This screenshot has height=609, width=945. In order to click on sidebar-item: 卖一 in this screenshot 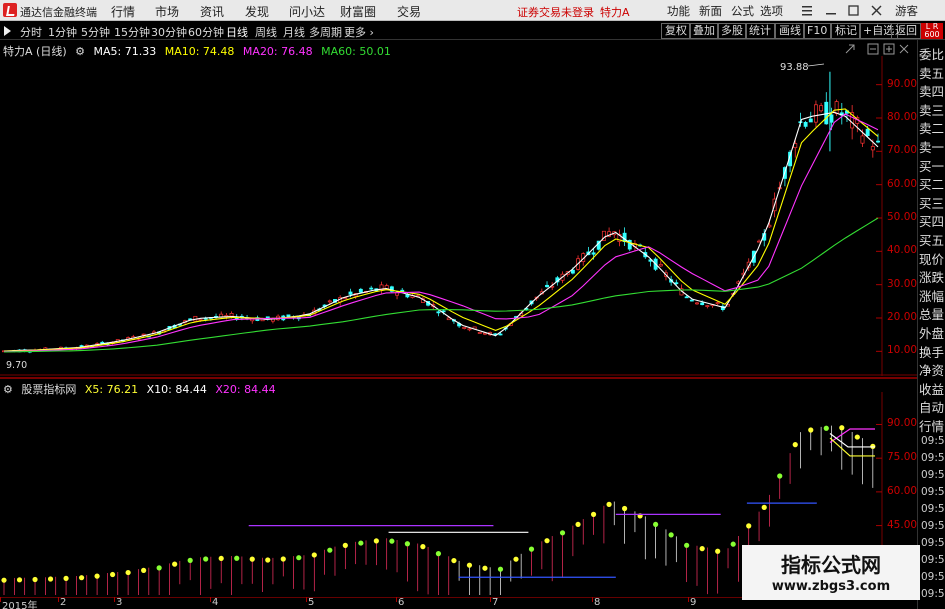, I will do `click(932, 147)`.